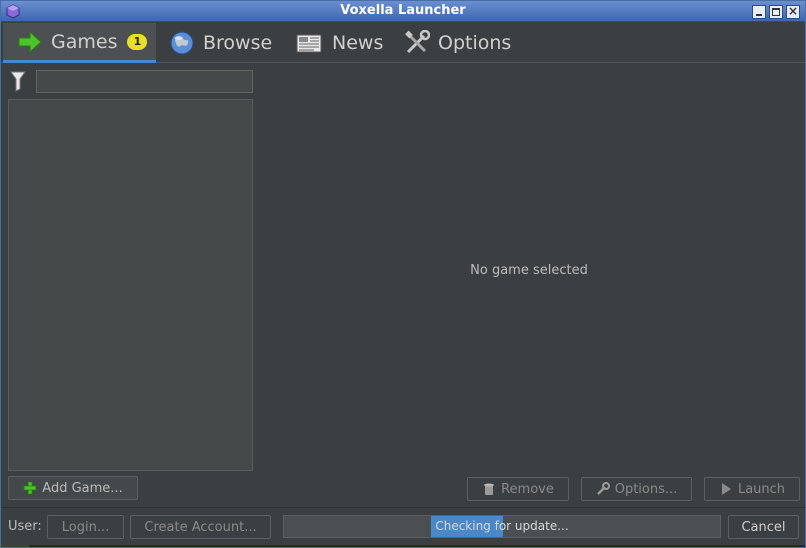 The image size is (806, 548). What do you see at coordinates (18, 81) in the screenshot?
I see `funnel-icon` at bounding box center [18, 81].